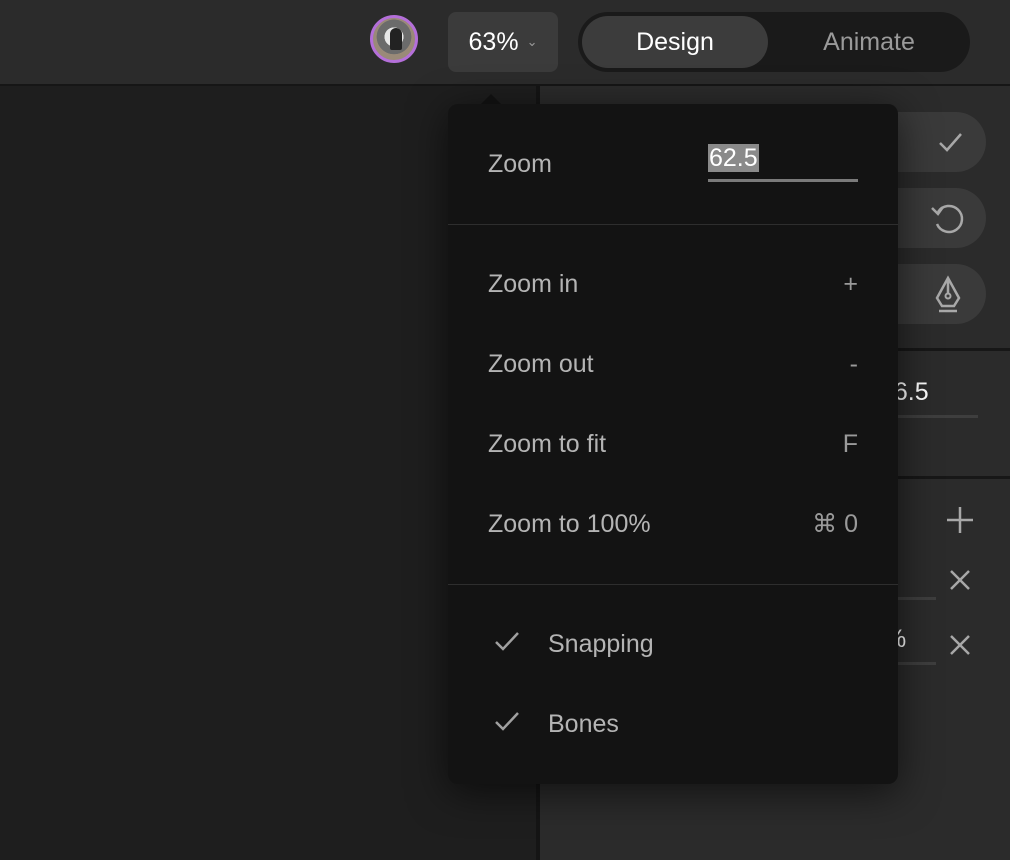 This screenshot has height=860, width=1010. Describe the element at coordinates (853, 363) in the screenshot. I see `shortcut-label: -` at that location.